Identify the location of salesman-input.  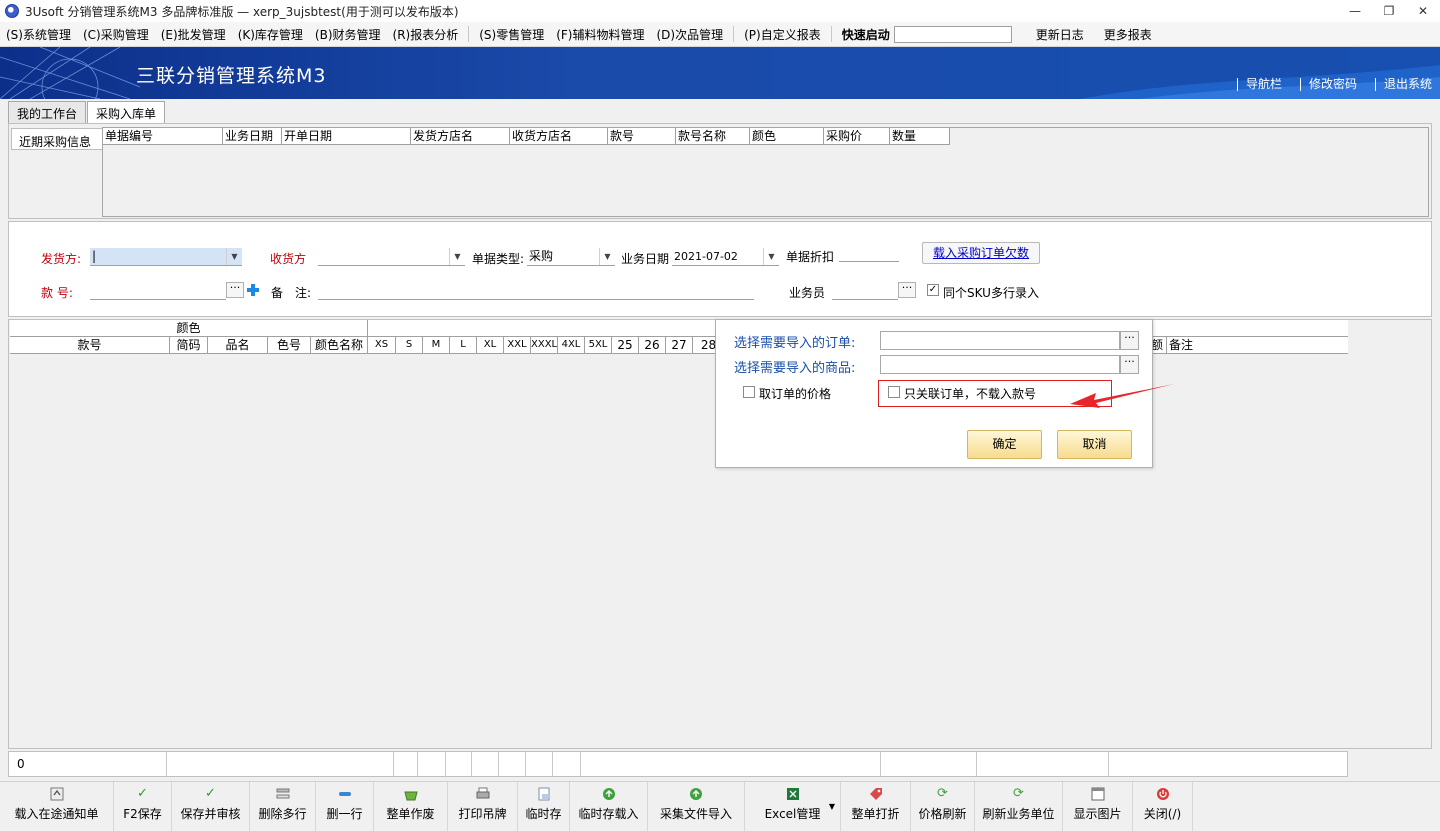
(865, 291).